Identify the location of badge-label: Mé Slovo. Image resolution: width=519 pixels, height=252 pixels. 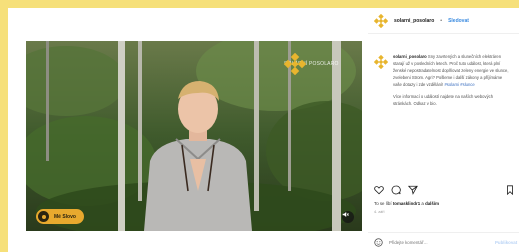
(65, 216).